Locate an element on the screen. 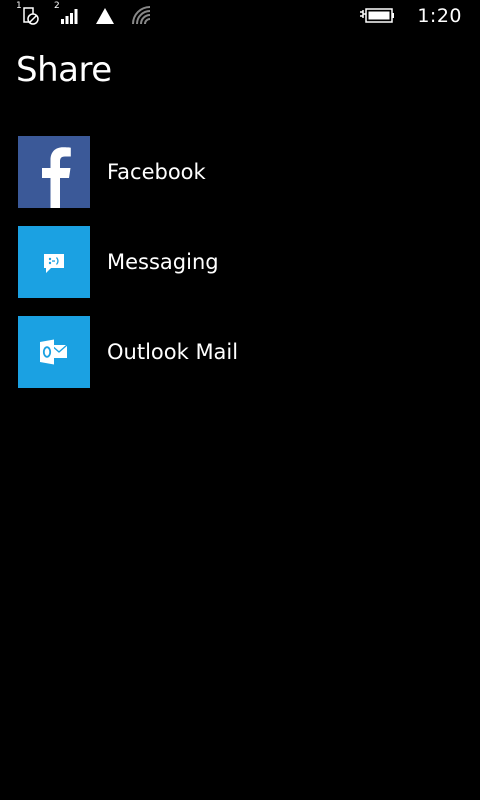 This screenshot has height=800, width=480. sim2-number: 2 is located at coordinates (57, 6).